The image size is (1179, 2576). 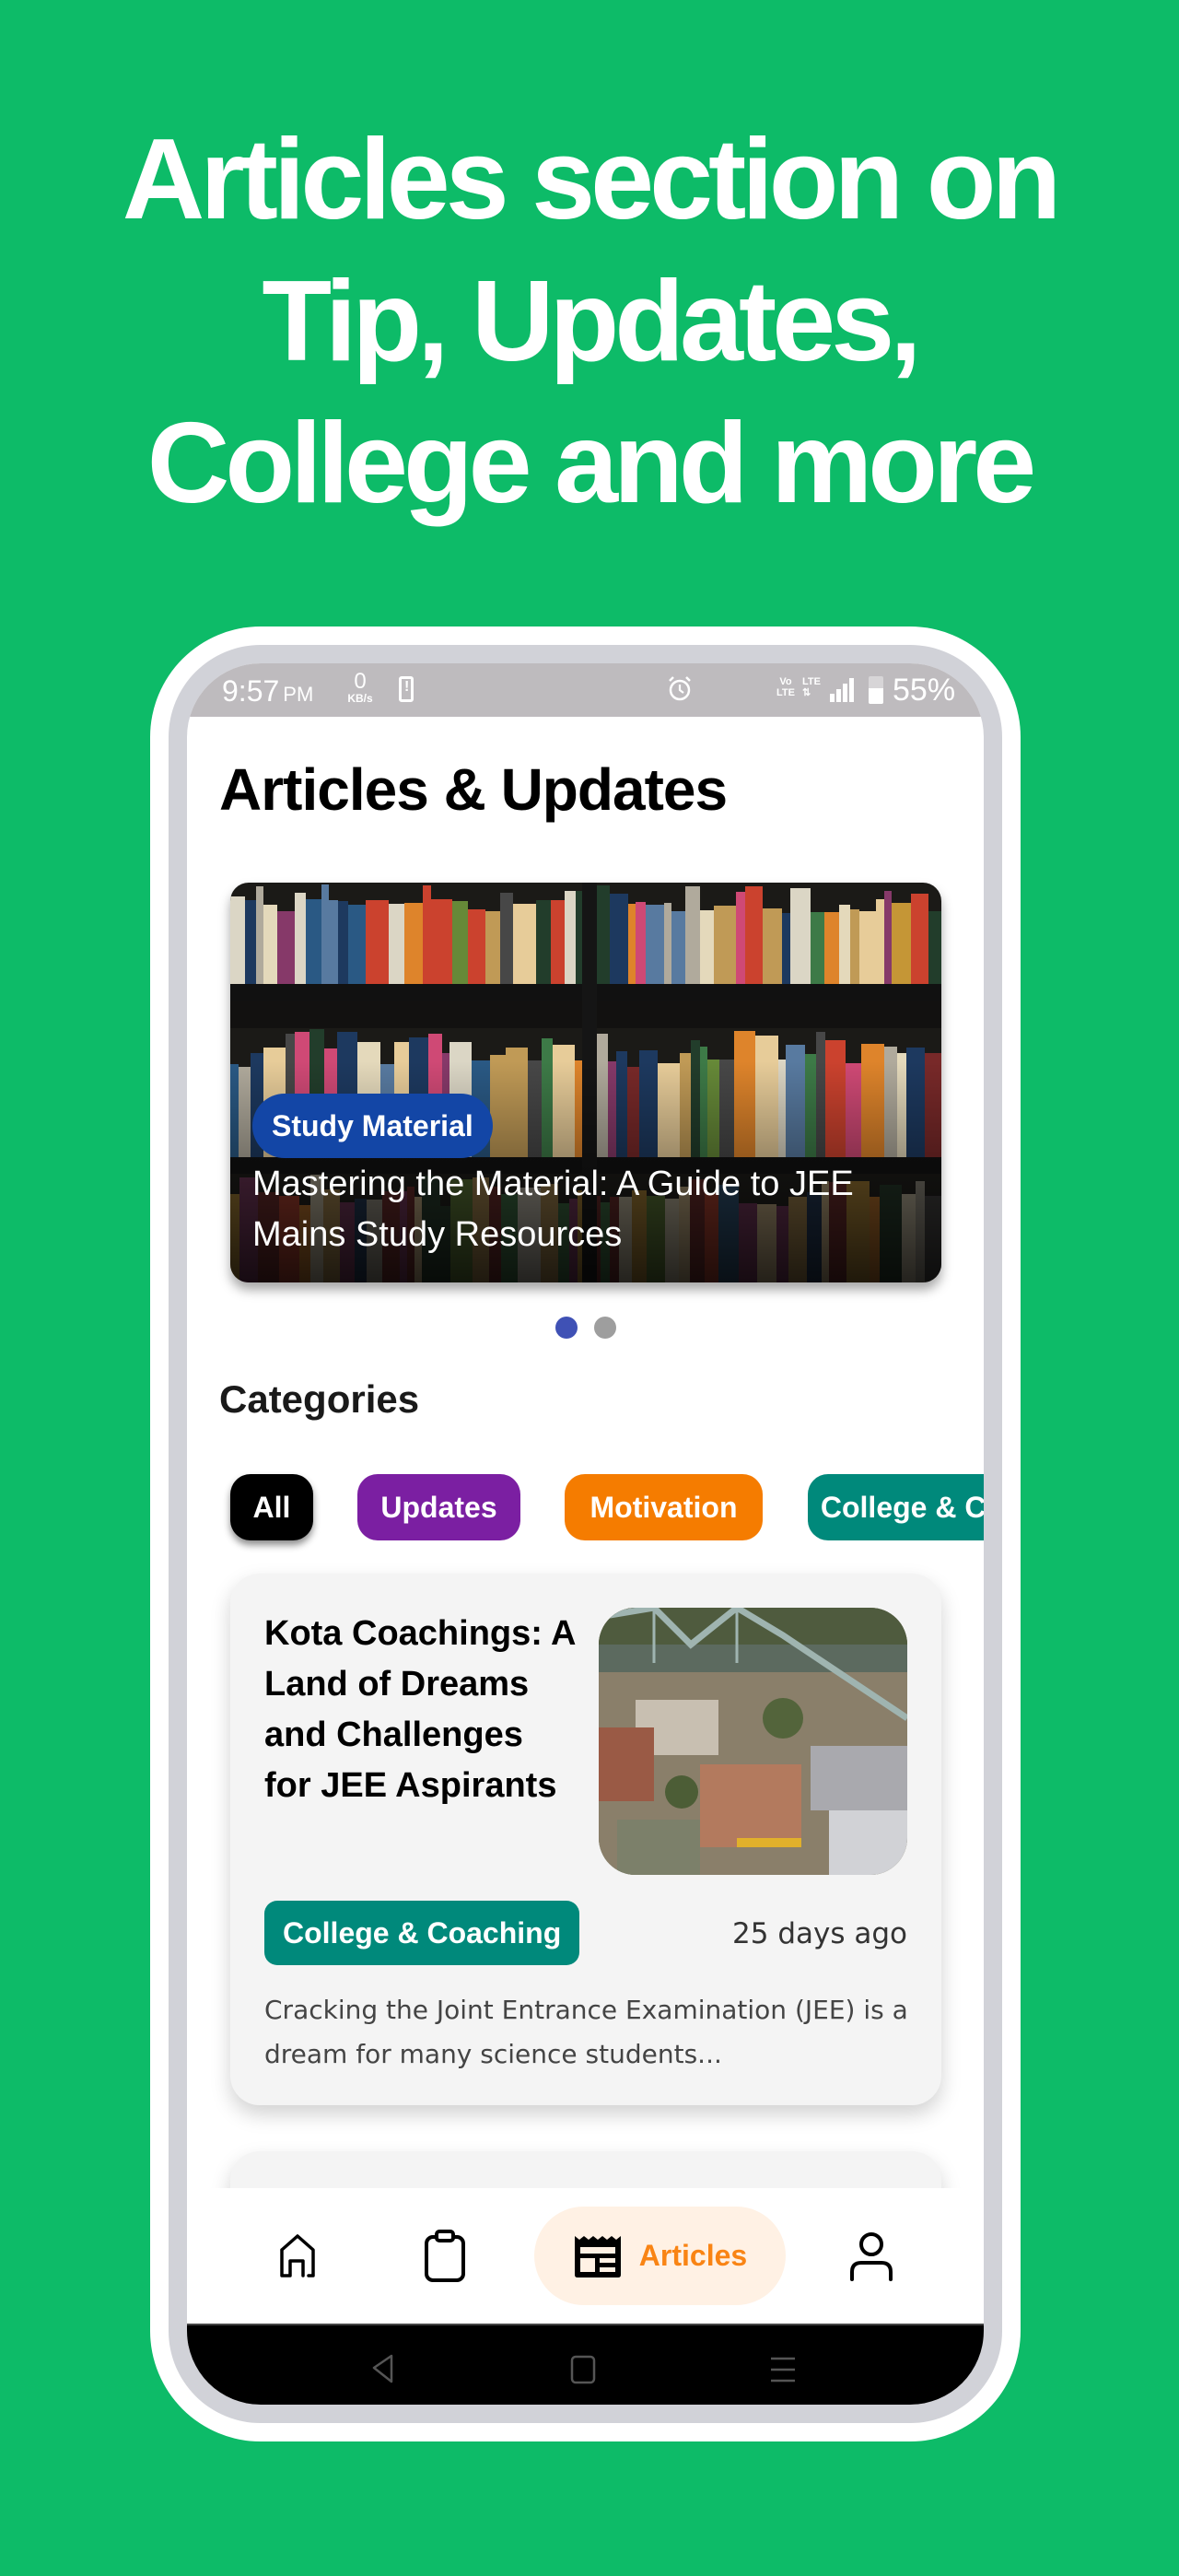 What do you see at coordinates (298, 694) in the screenshot?
I see `status-time-ampm: PM` at bounding box center [298, 694].